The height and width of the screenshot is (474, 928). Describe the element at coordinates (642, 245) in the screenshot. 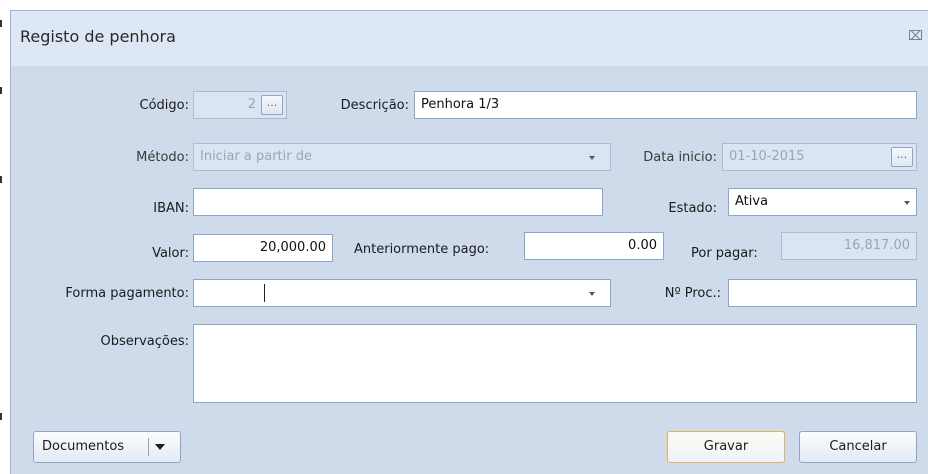

I see `anteriormente-pago-value: 0.00` at that location.